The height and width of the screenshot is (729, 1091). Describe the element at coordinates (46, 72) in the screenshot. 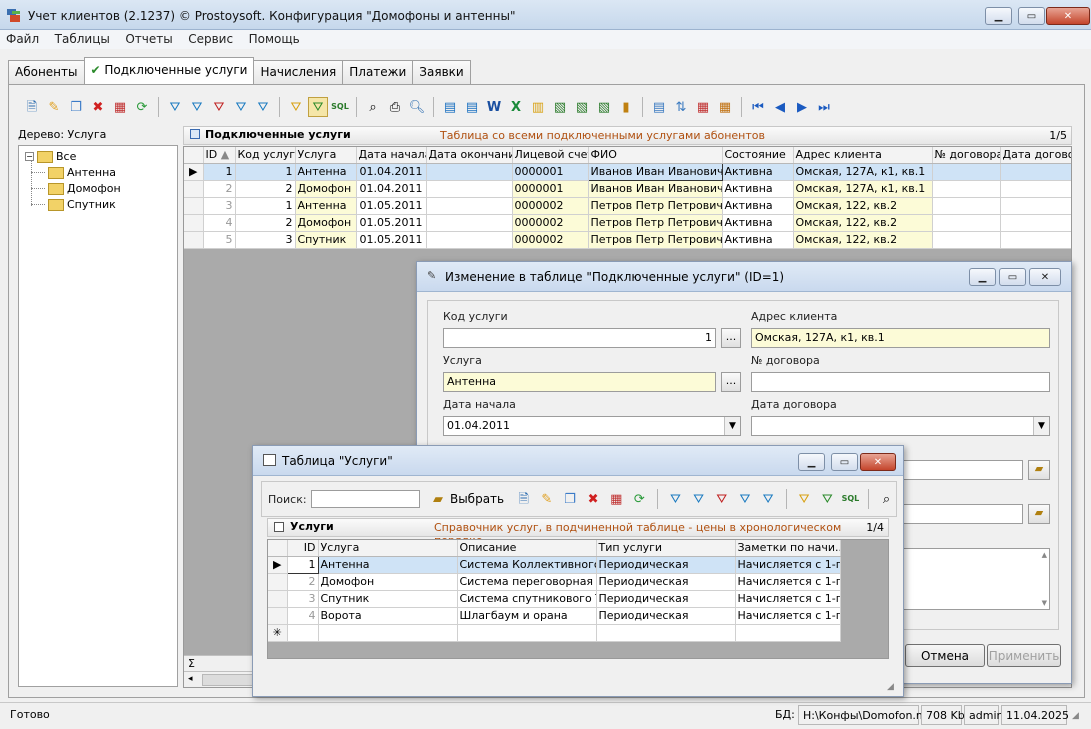

I see `tab-subscribers: Абоненты` at that location.